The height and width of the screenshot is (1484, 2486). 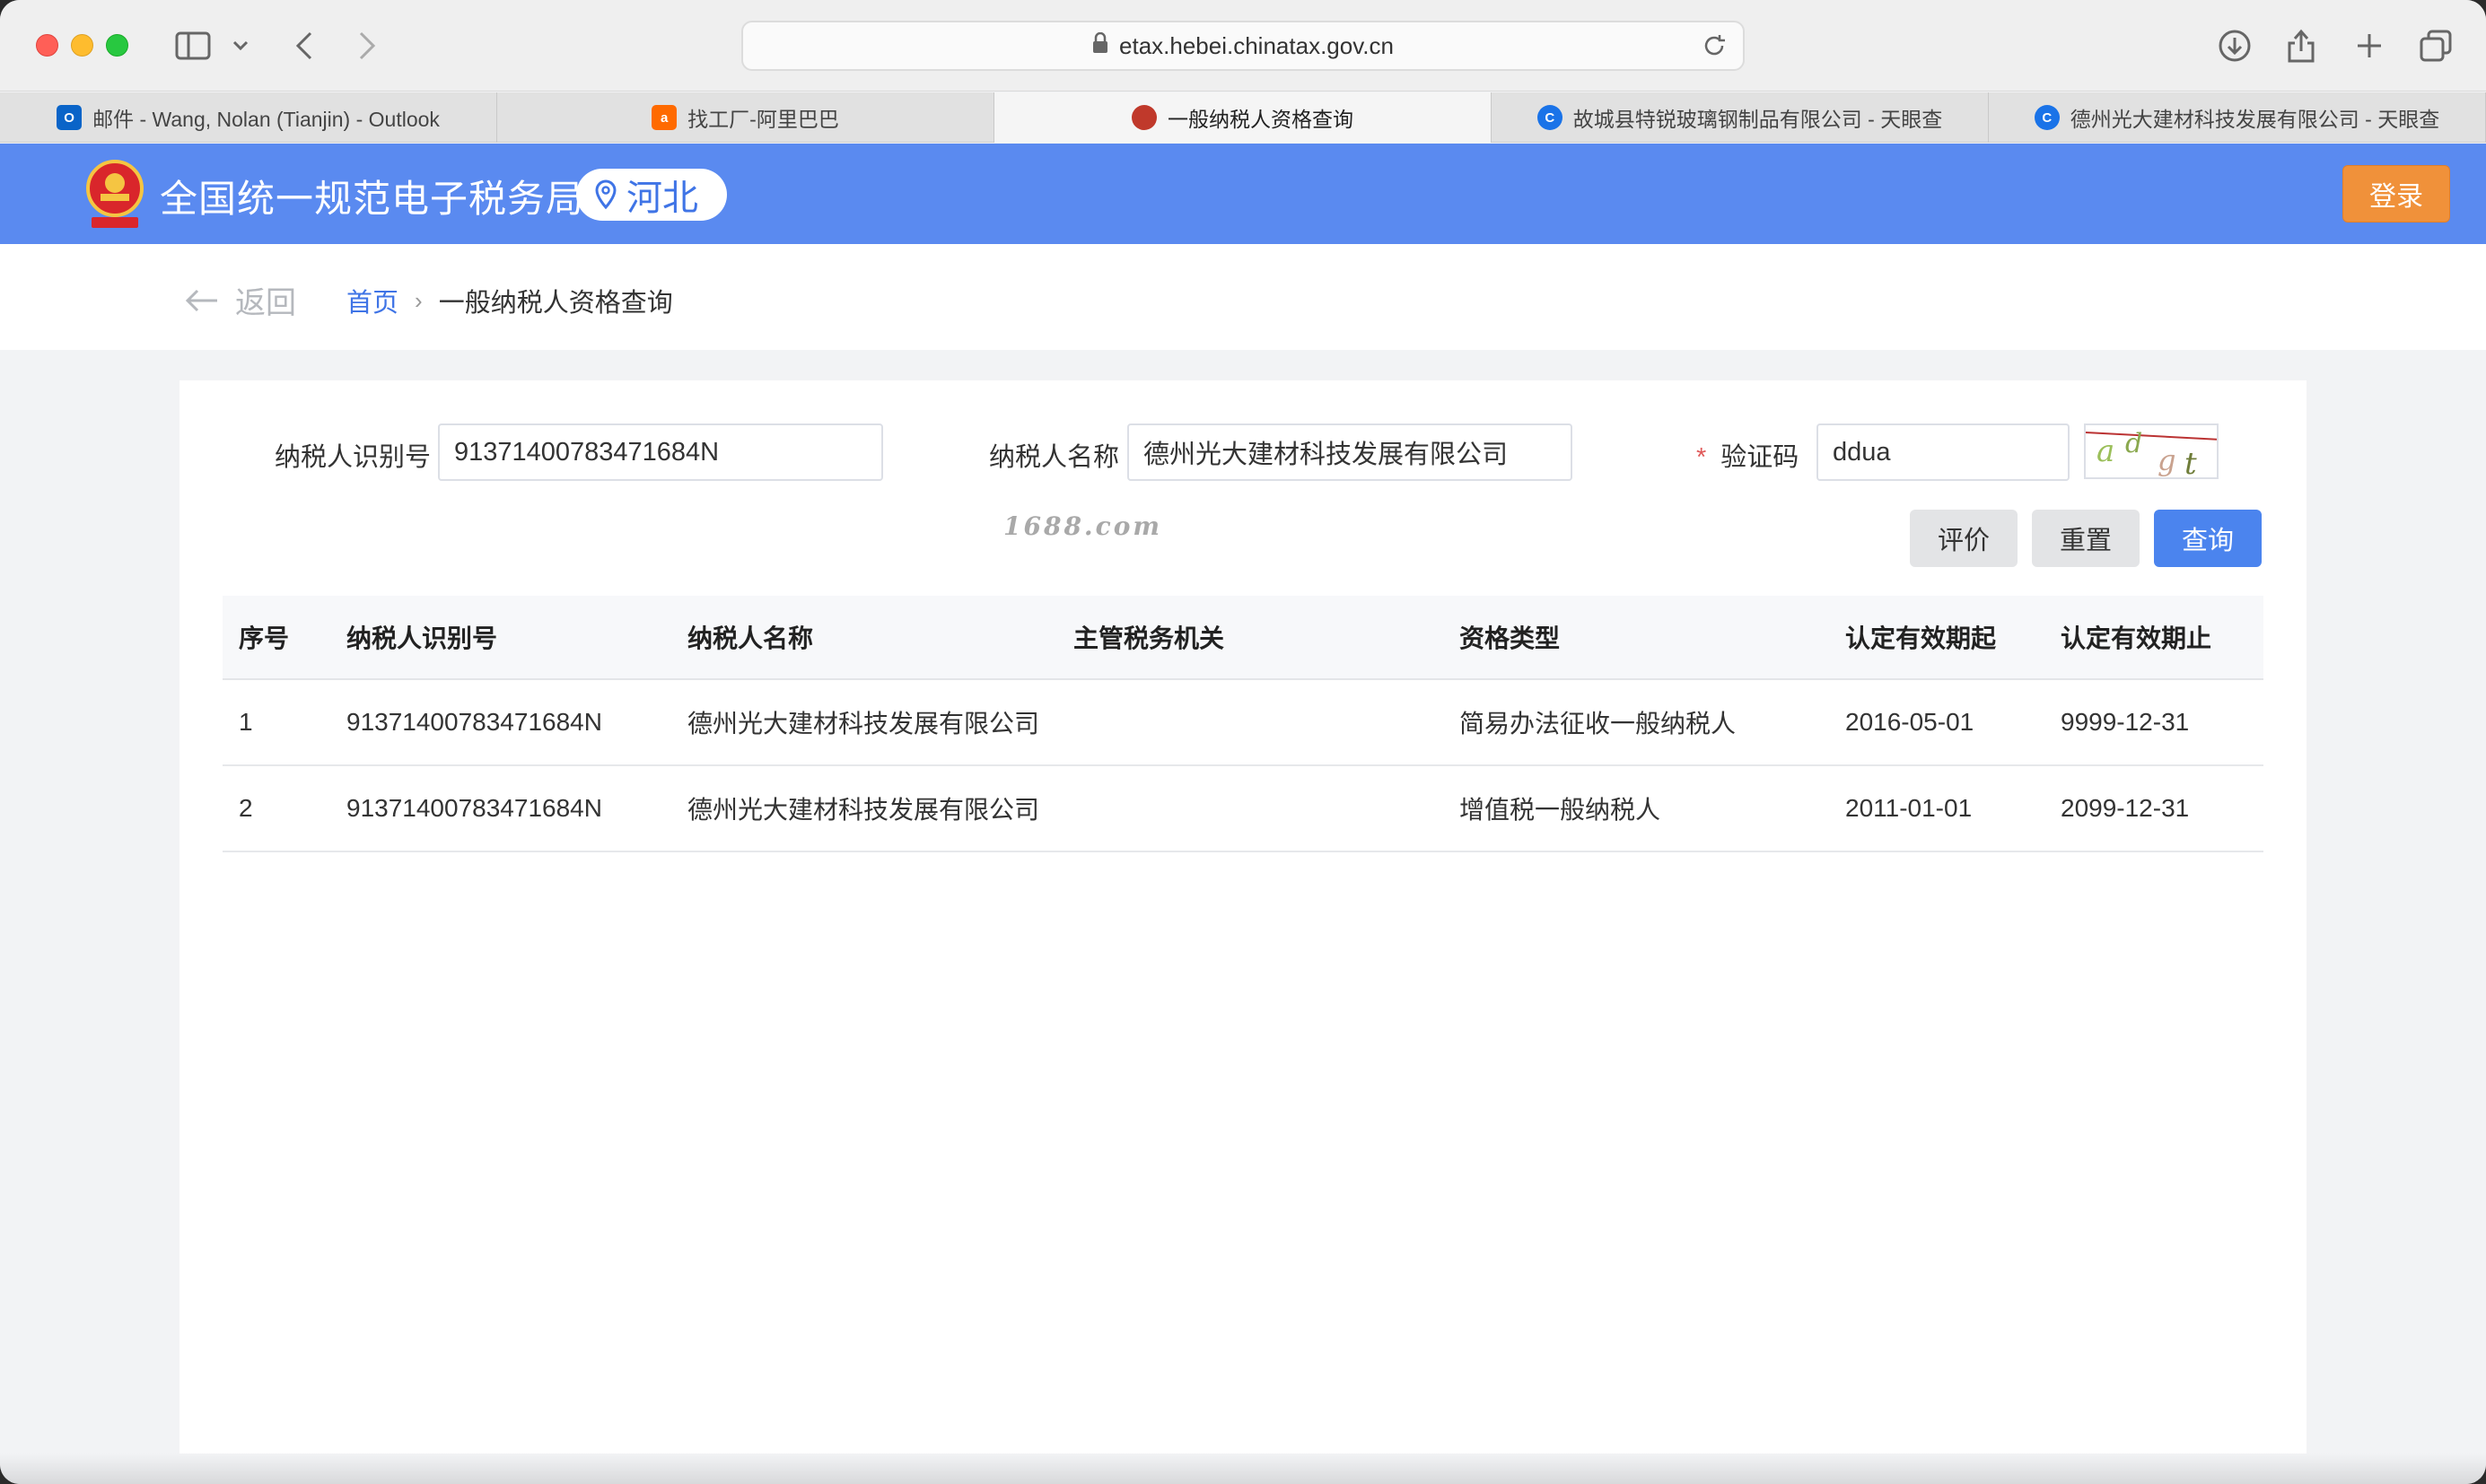 What do you see at coordinates (193, 45) in the screenshot?
I see `sidebar-toggle-icon` at bounding box center [193, 45].